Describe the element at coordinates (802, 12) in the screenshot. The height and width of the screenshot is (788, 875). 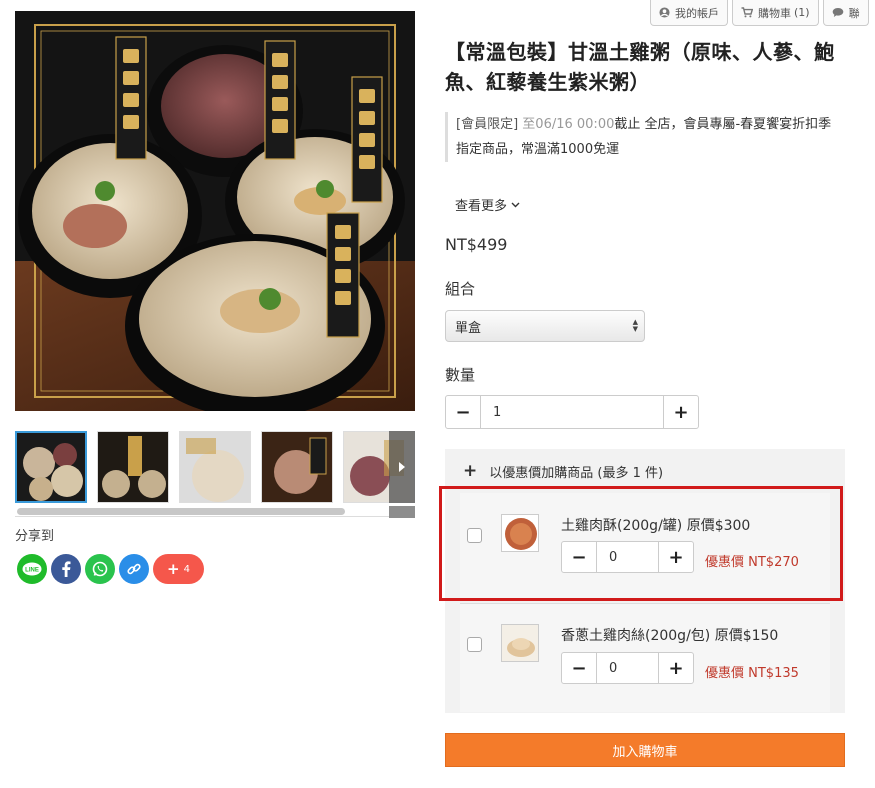
I see `cart-count: (1)` at that location.